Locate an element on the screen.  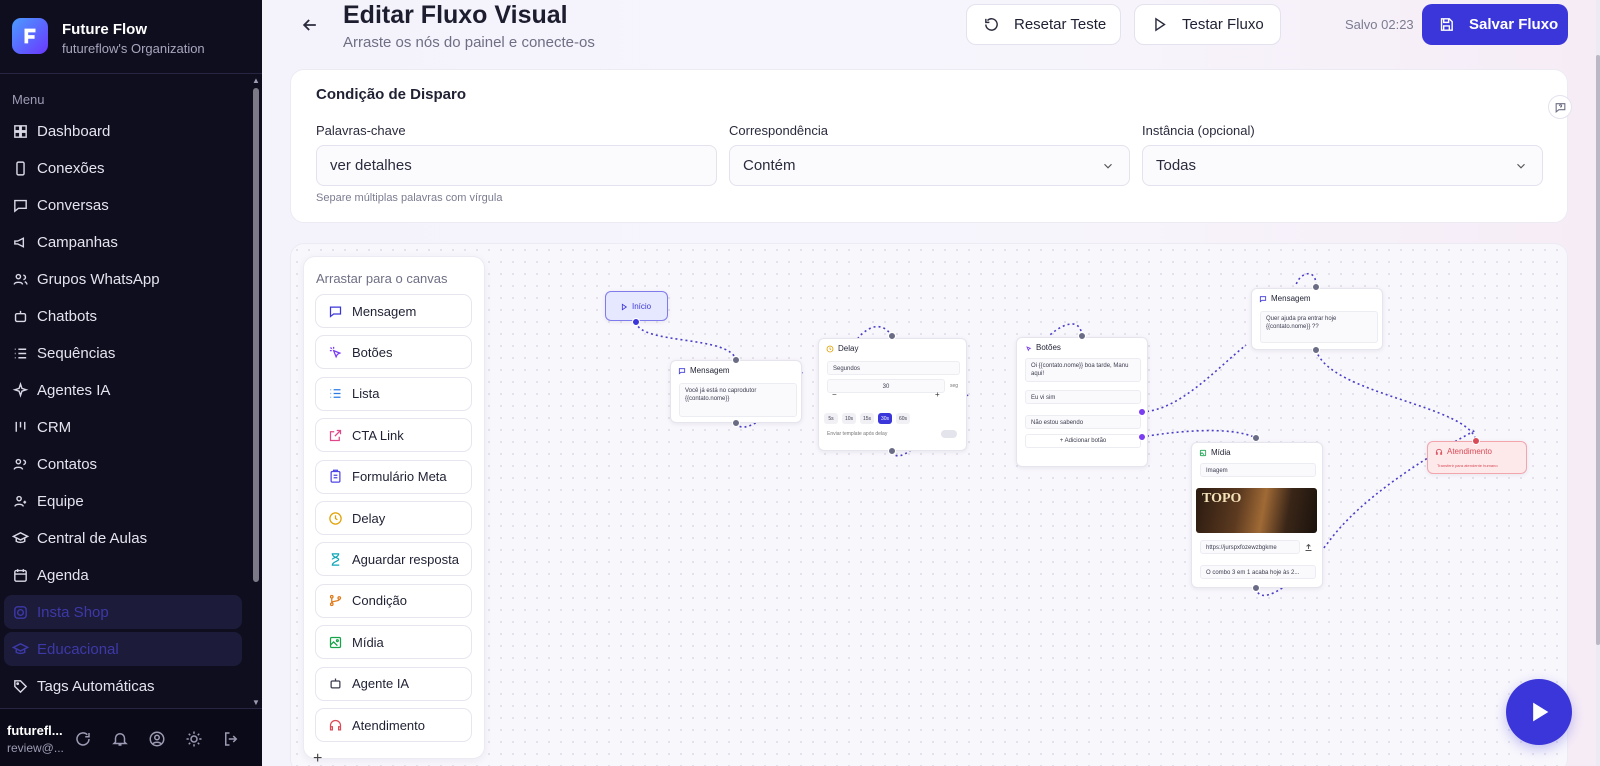
delay-preset-30s: 30s is located at coordinates (885, 418).